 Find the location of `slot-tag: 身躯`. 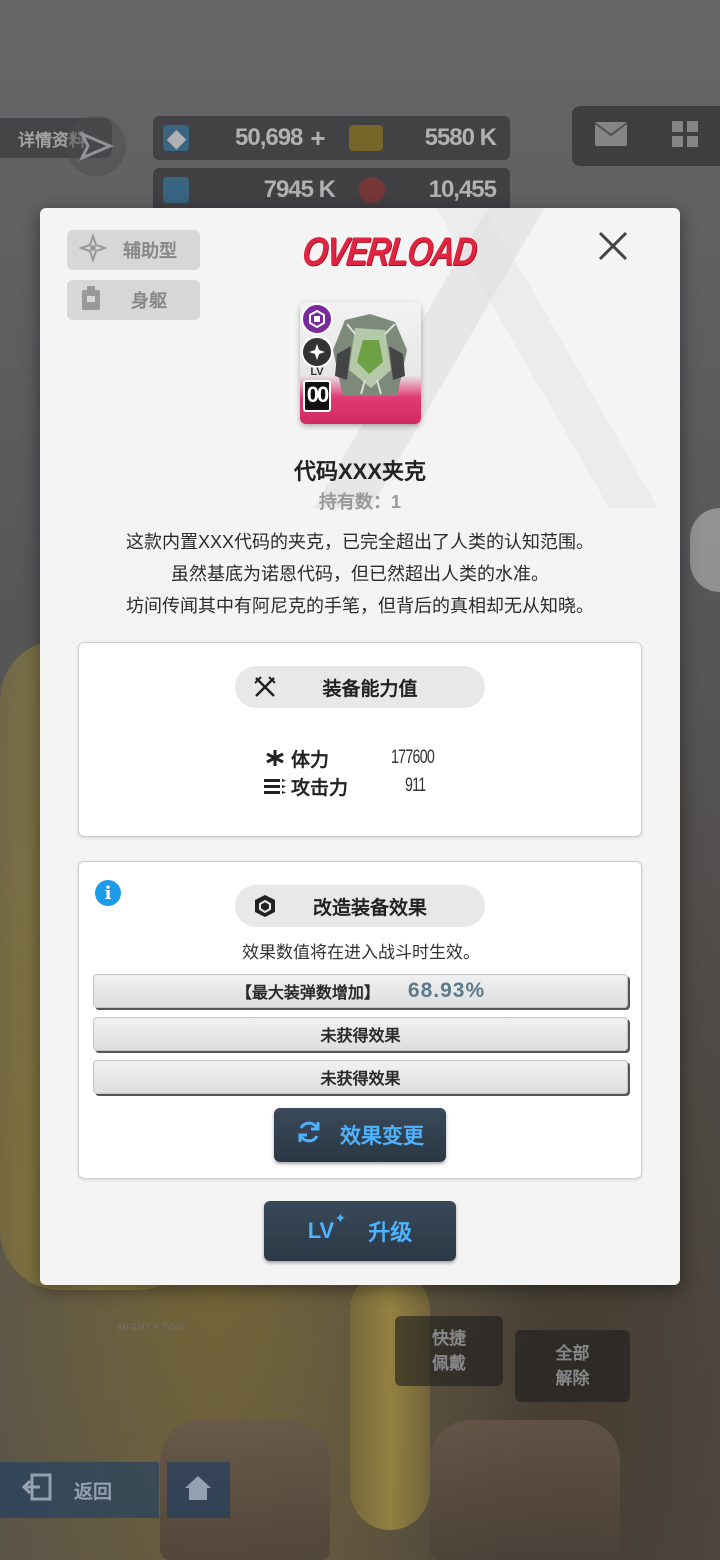

slot-tag: 身躯 is located at coordinates (133, 300).